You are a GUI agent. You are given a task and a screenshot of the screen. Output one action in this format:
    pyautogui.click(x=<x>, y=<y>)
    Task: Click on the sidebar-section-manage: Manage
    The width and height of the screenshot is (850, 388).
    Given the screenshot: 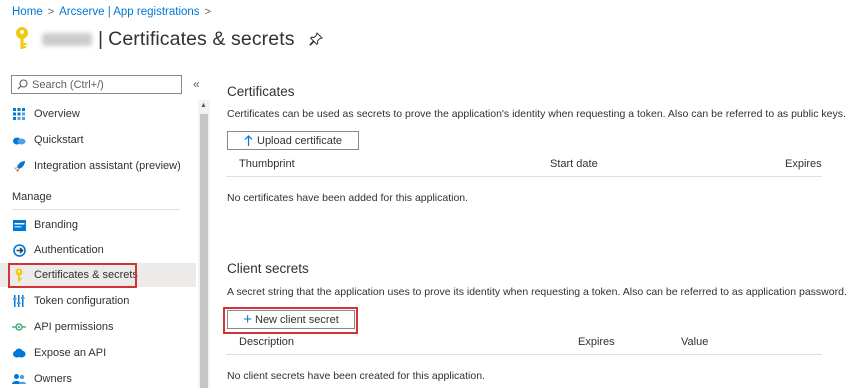 What is the action you would take?
    pyautogui.click(x=32, y=197)
    